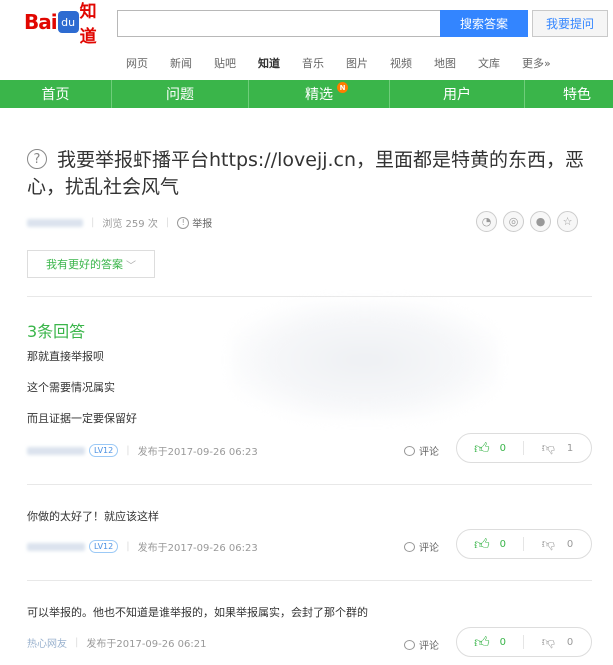  I want to click on main-nav: 首页 问题 精选 N 用户 特色, so click(306, 94).